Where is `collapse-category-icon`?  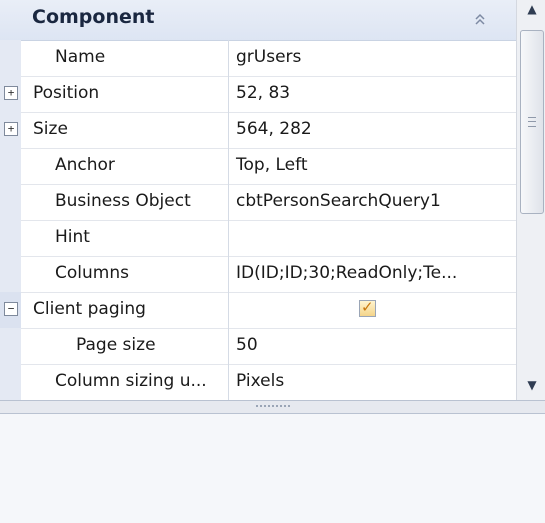
collapse-category-icon is located at coordinates (480, 19).